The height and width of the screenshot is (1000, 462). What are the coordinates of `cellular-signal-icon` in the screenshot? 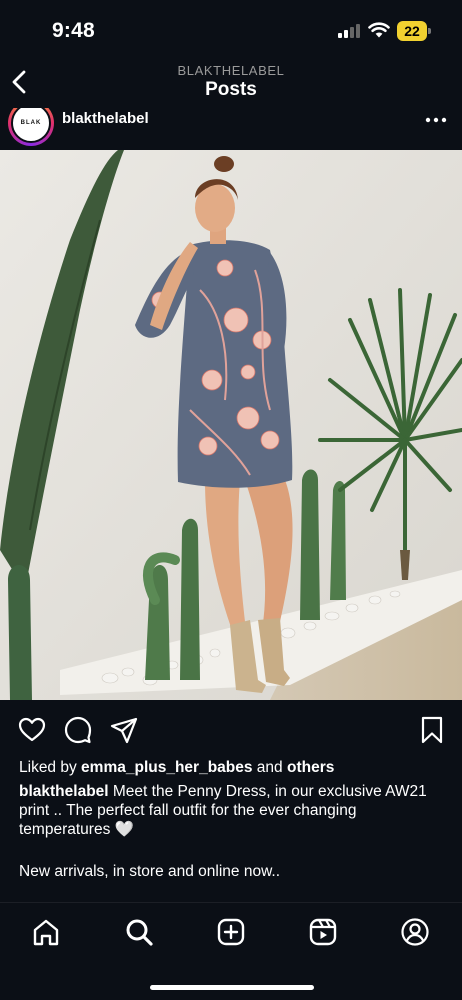 It's located at (350, 31).